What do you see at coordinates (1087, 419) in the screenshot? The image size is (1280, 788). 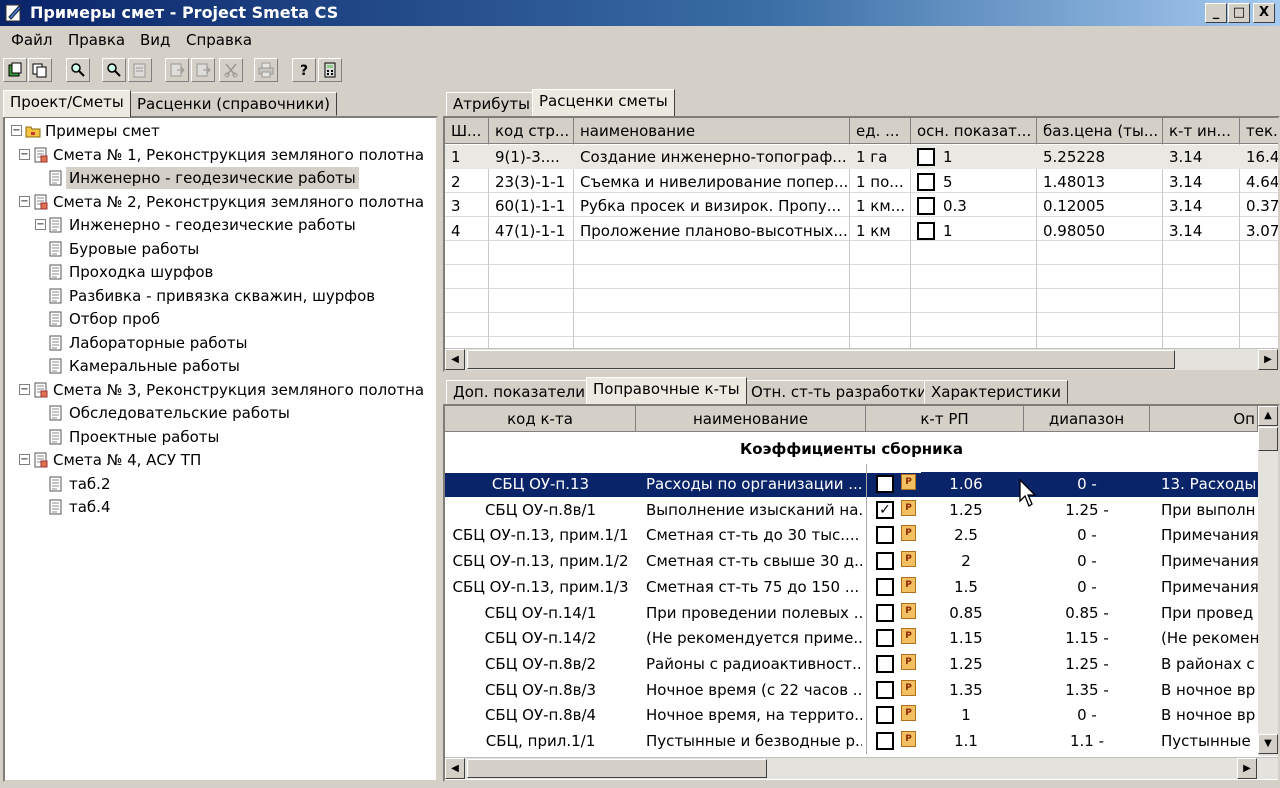 I see `column-header: диапазон` at bounding box center [1087, 419].